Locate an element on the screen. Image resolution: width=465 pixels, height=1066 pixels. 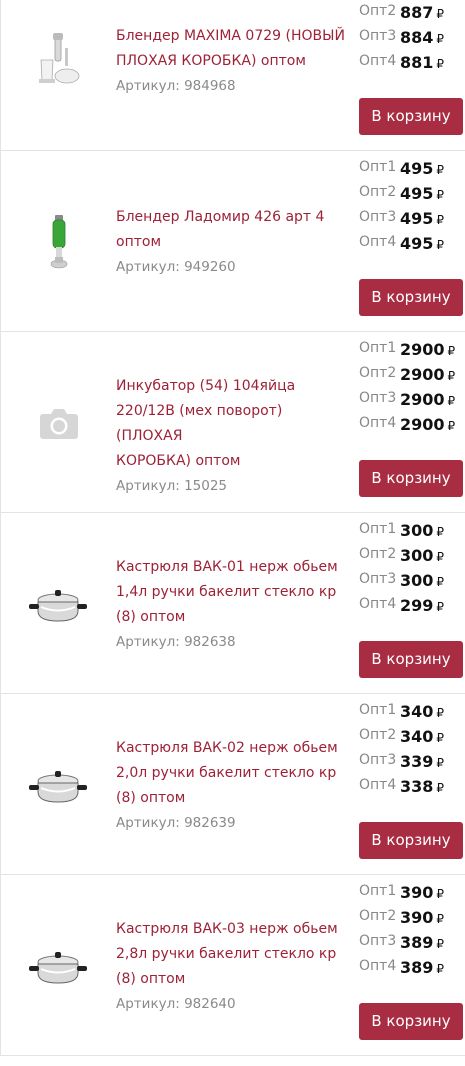
price-tier-row: Опт2 390 ₽ is located at coordinates (412, 917).